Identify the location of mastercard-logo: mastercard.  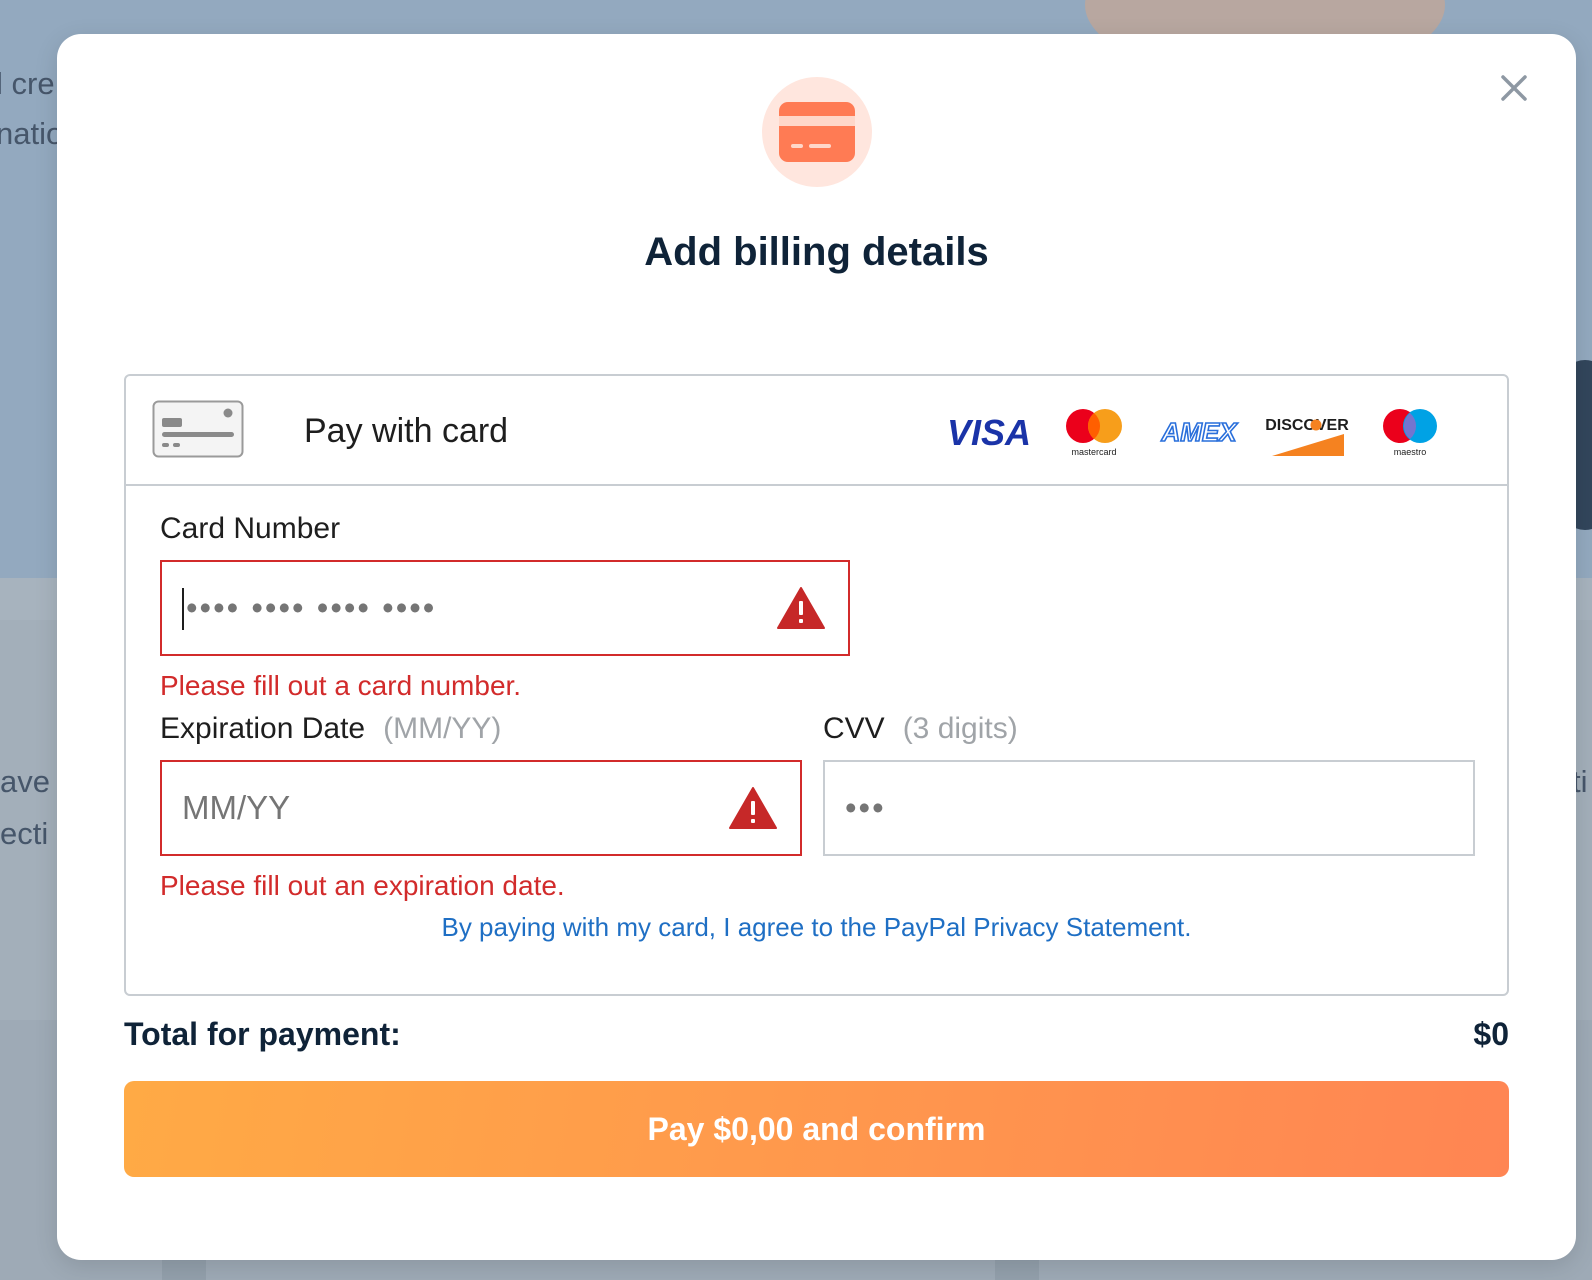
(1094, 431).